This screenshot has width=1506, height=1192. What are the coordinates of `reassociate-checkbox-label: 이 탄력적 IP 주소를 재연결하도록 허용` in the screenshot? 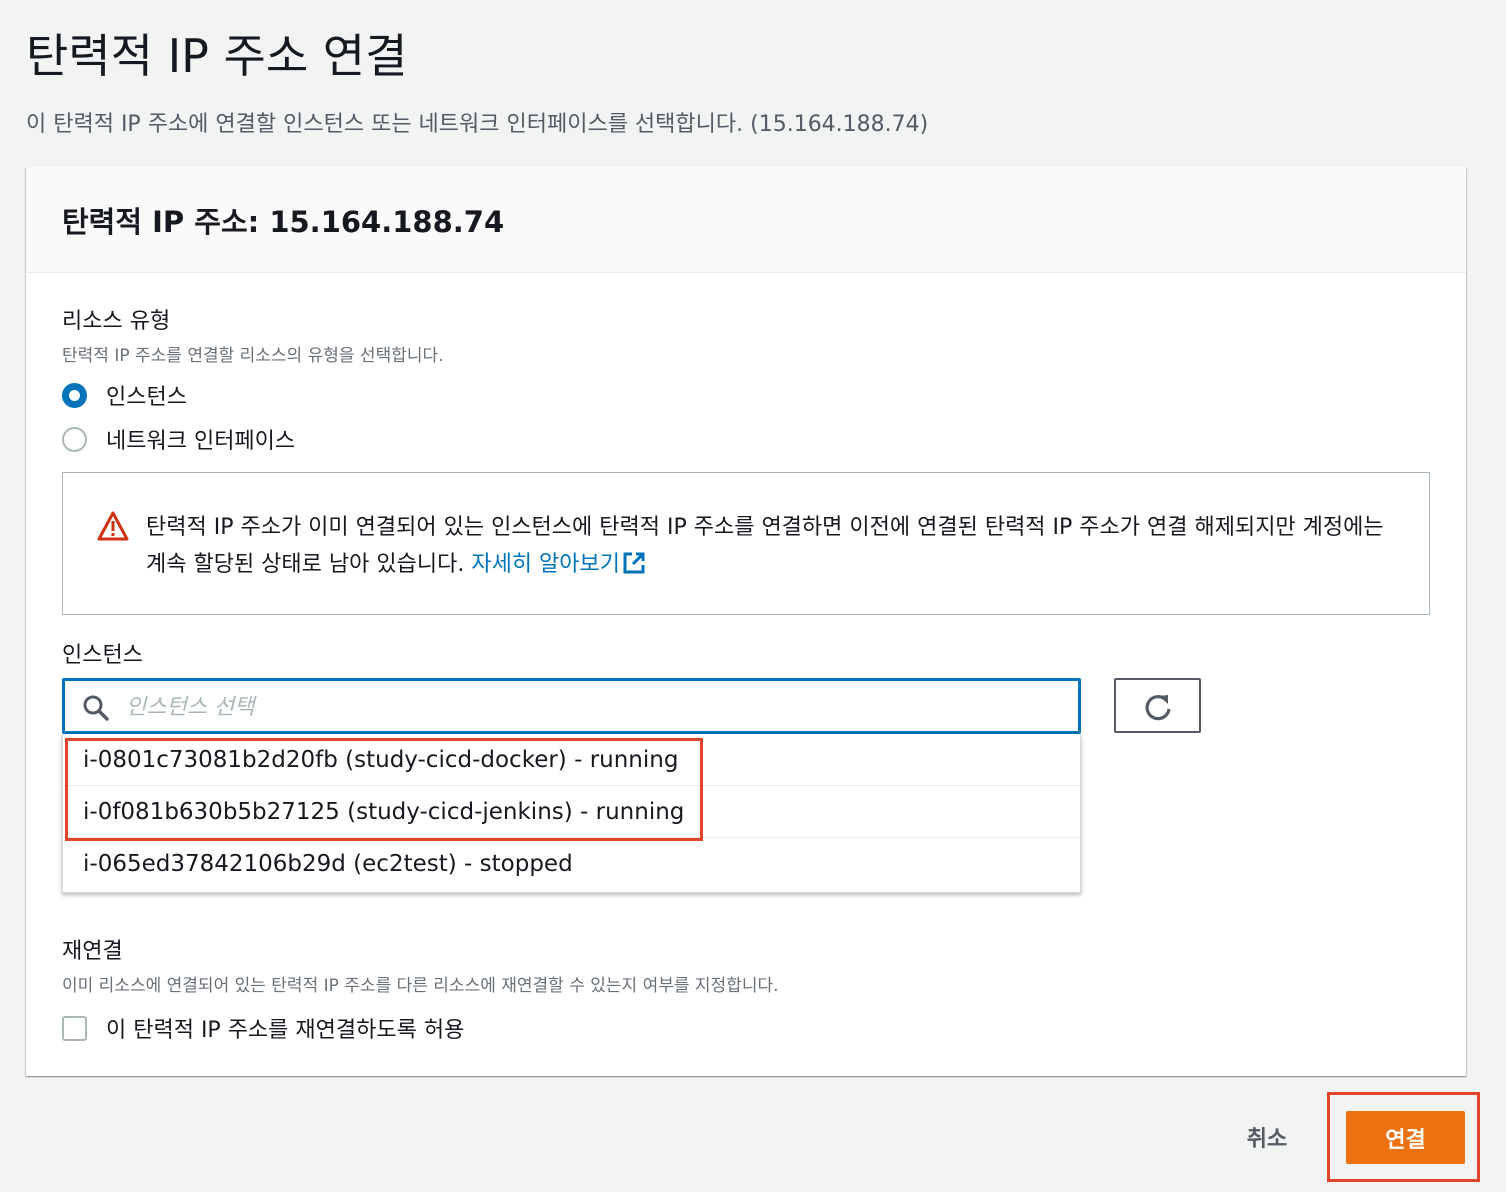 It's located at (285, 1028).